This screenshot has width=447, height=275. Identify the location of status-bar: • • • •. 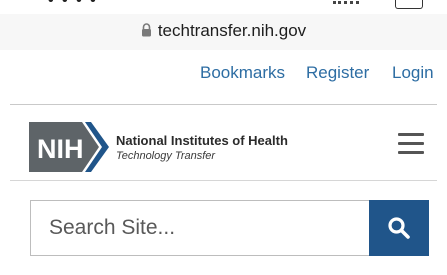
(223, 7).